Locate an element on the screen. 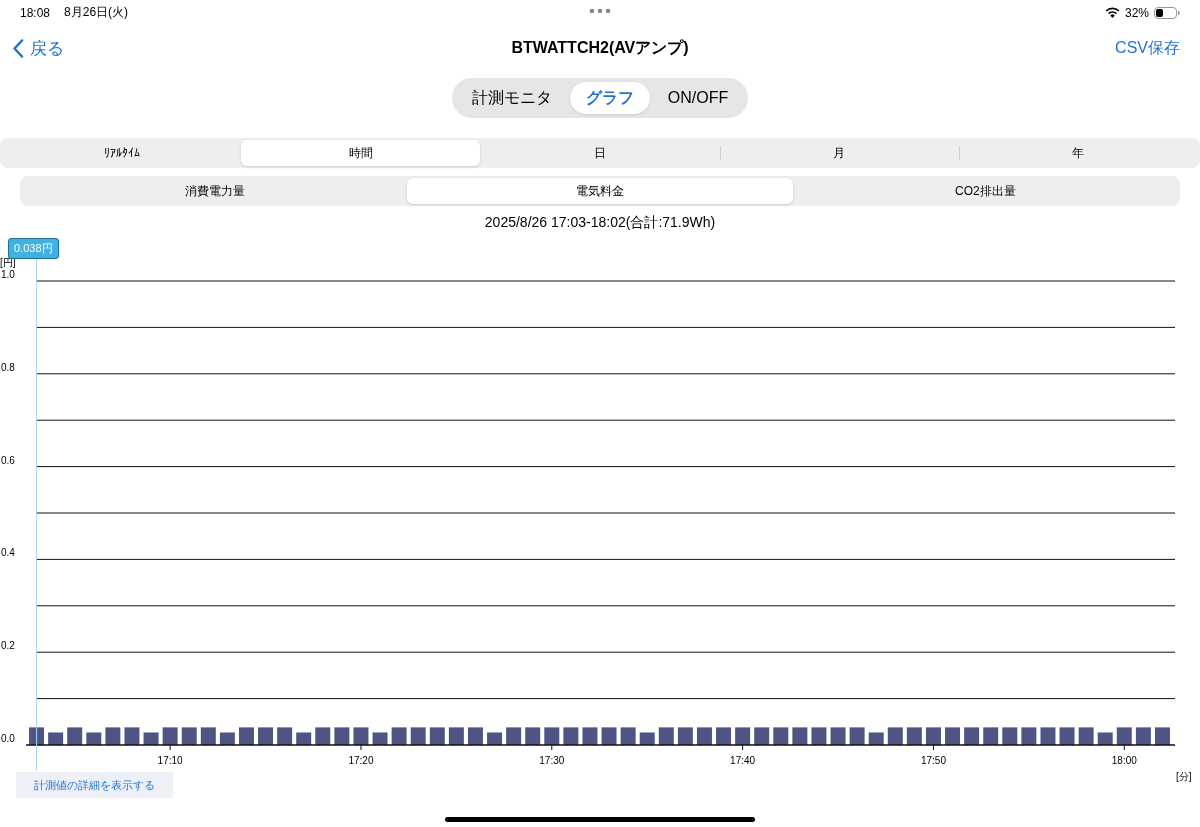 The height and width of the screenshot is (827, 1200). segment-tab: ﾘｱﾙﾀｲﾑ is located at coordinates (122, 153).